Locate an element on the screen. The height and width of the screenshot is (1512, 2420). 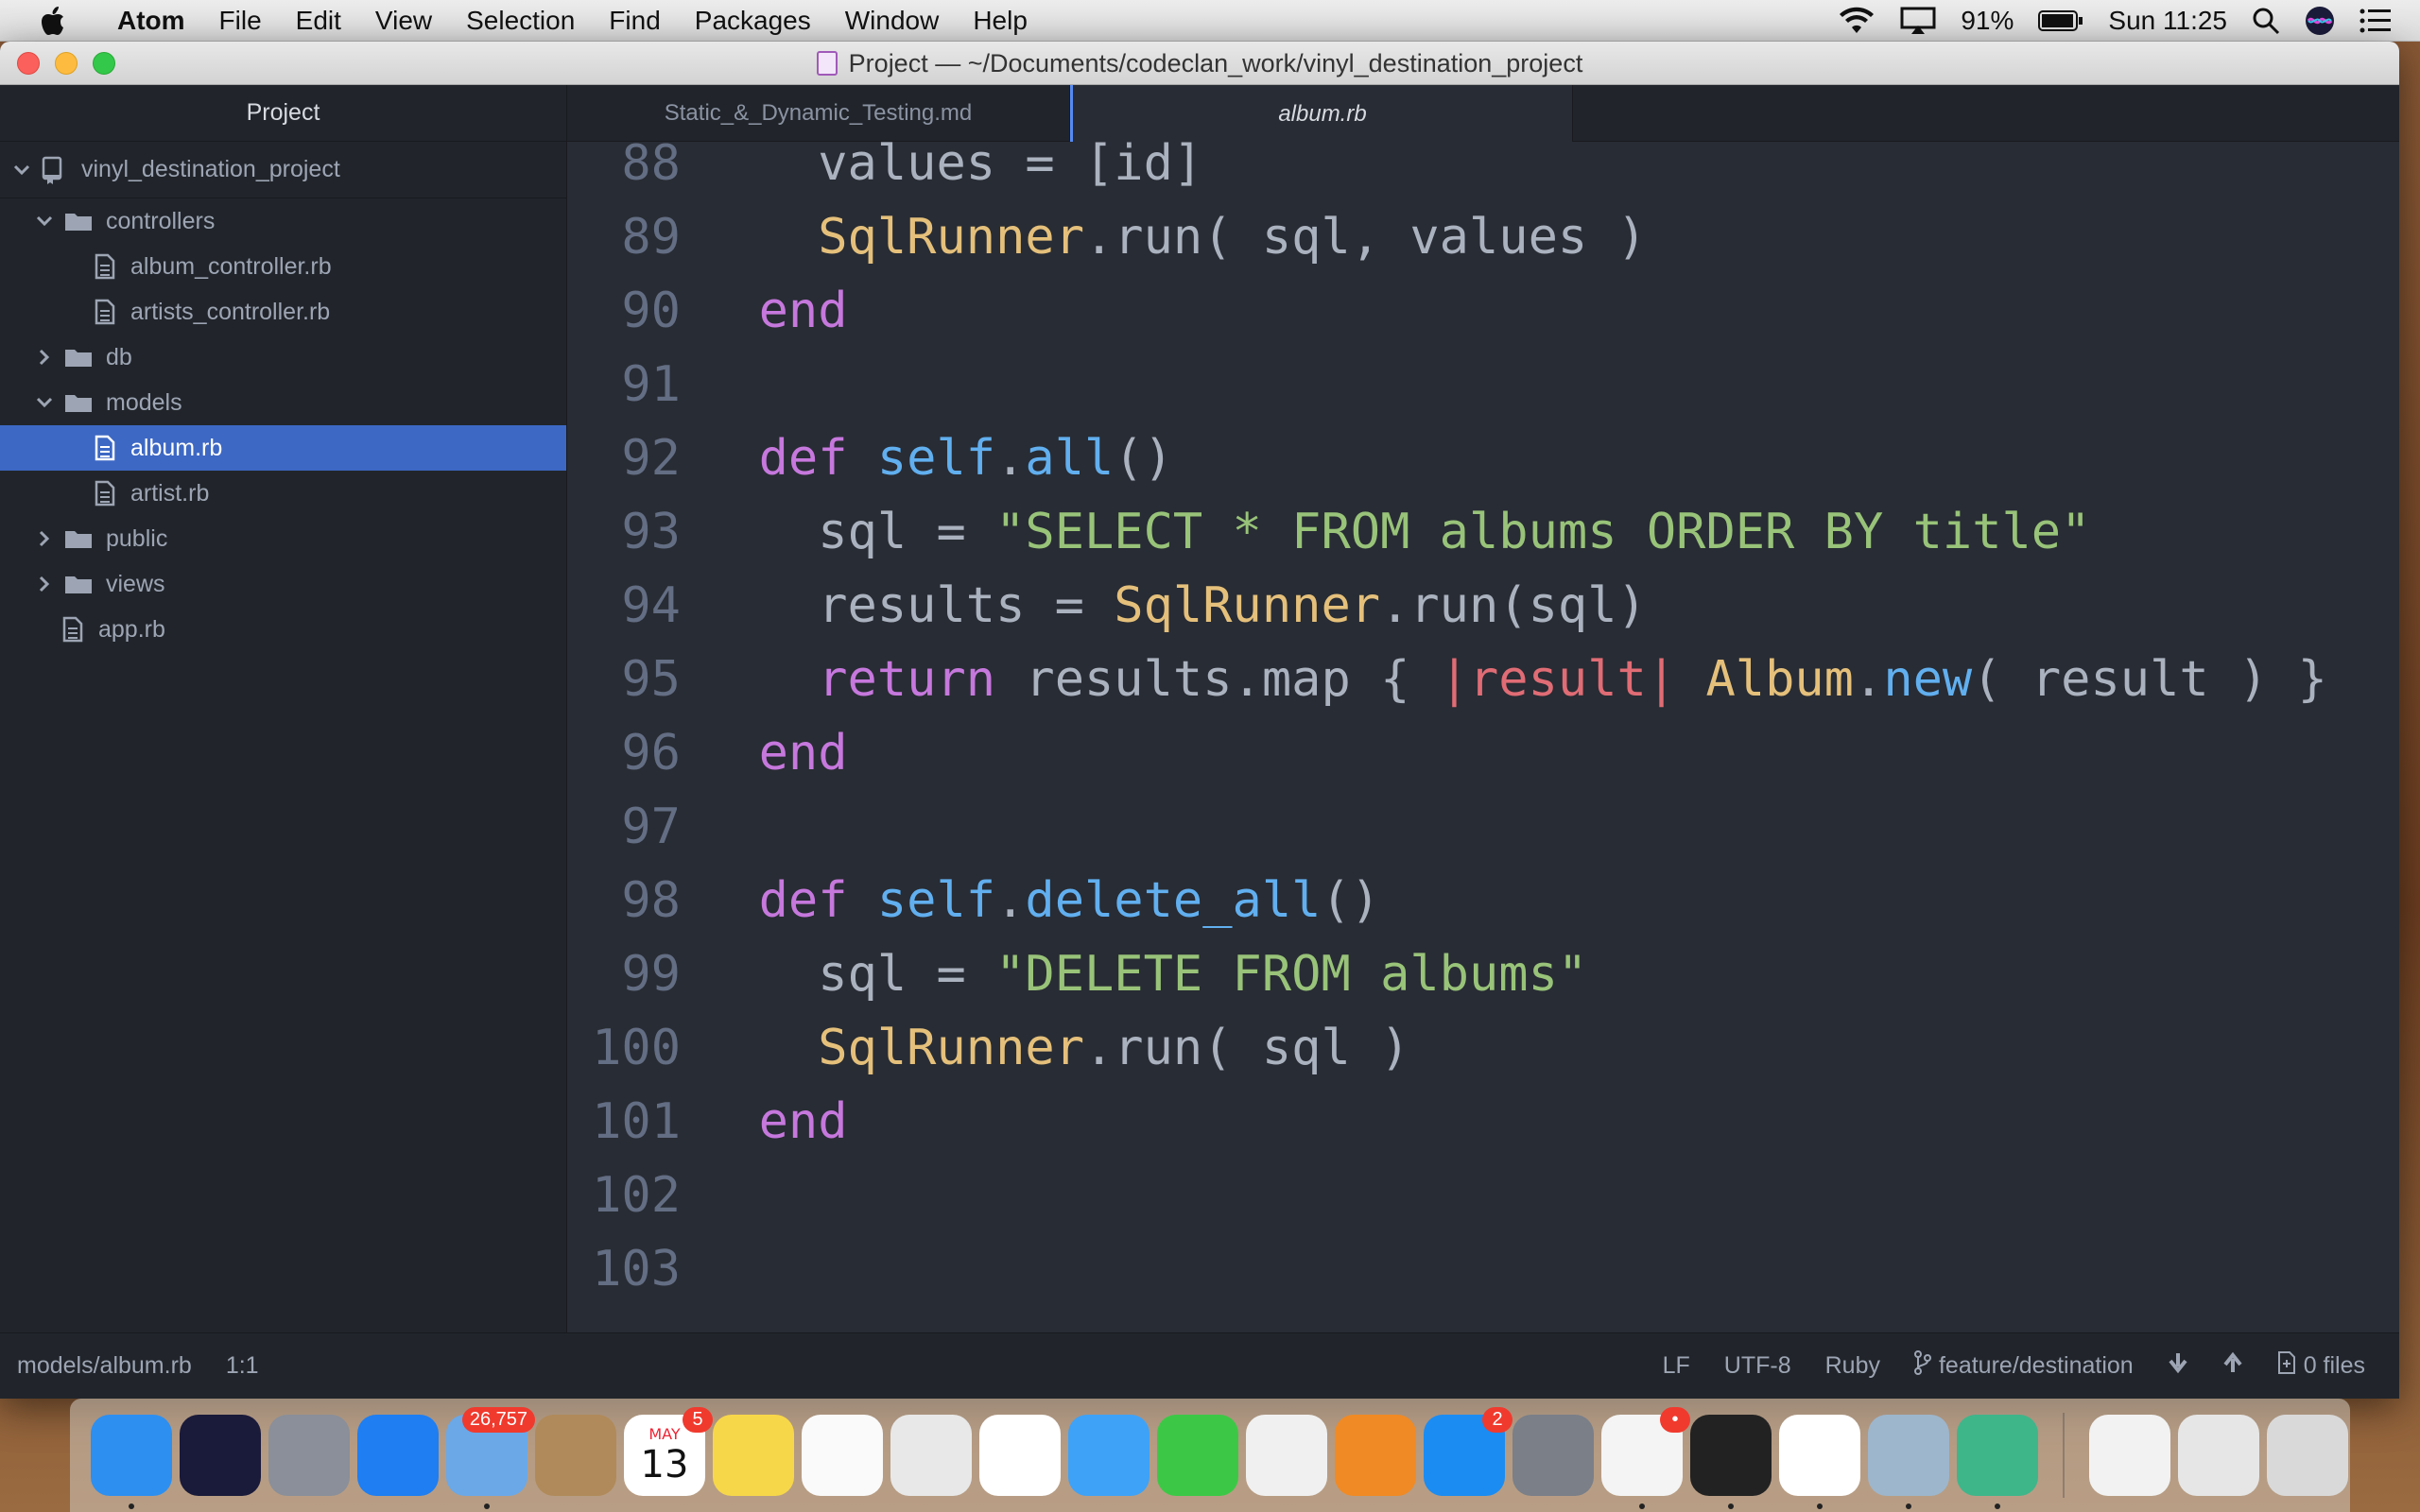
itunes-icon is located at coordinates (1286, 1455).